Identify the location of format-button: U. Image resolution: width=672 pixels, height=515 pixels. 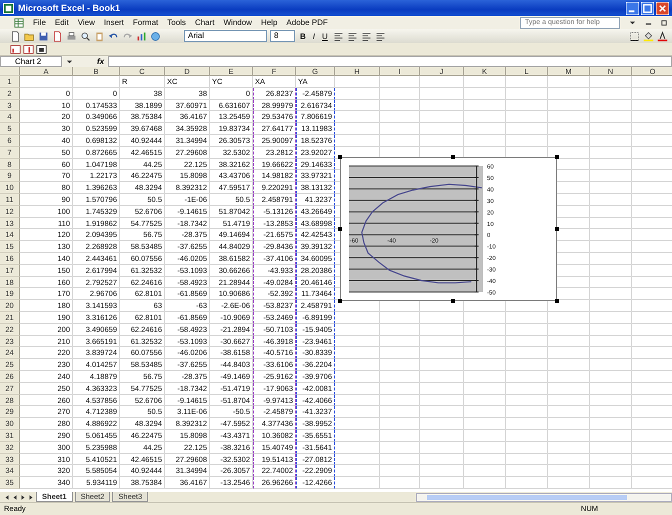
(325, 36).